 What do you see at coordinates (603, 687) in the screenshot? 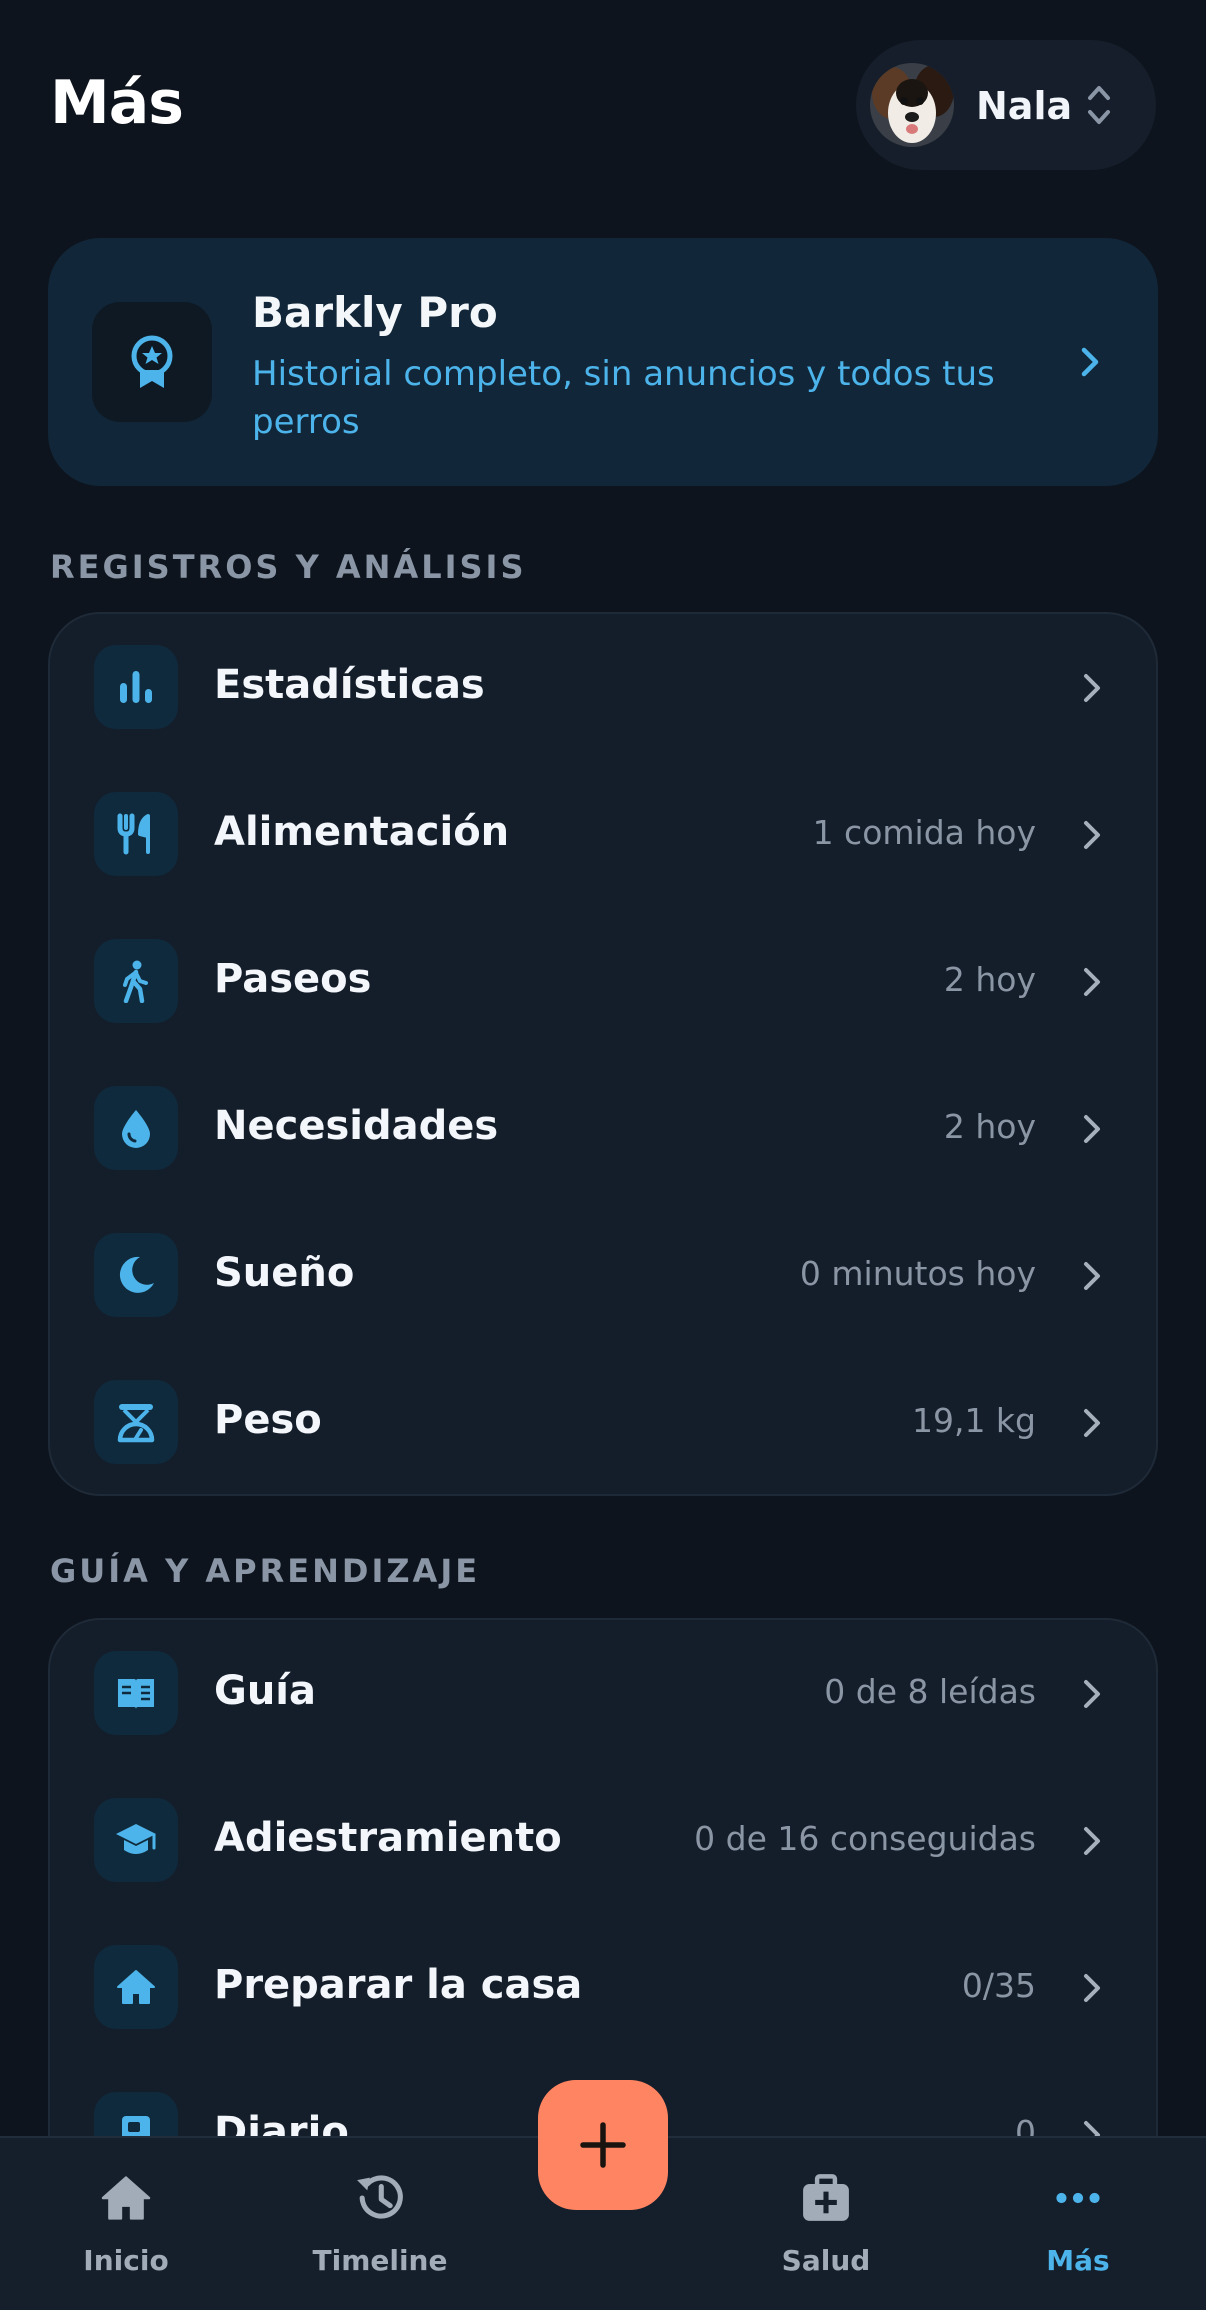
I see `list-item-estadisticas: Estadísticas` at bounding box center [603, 687].